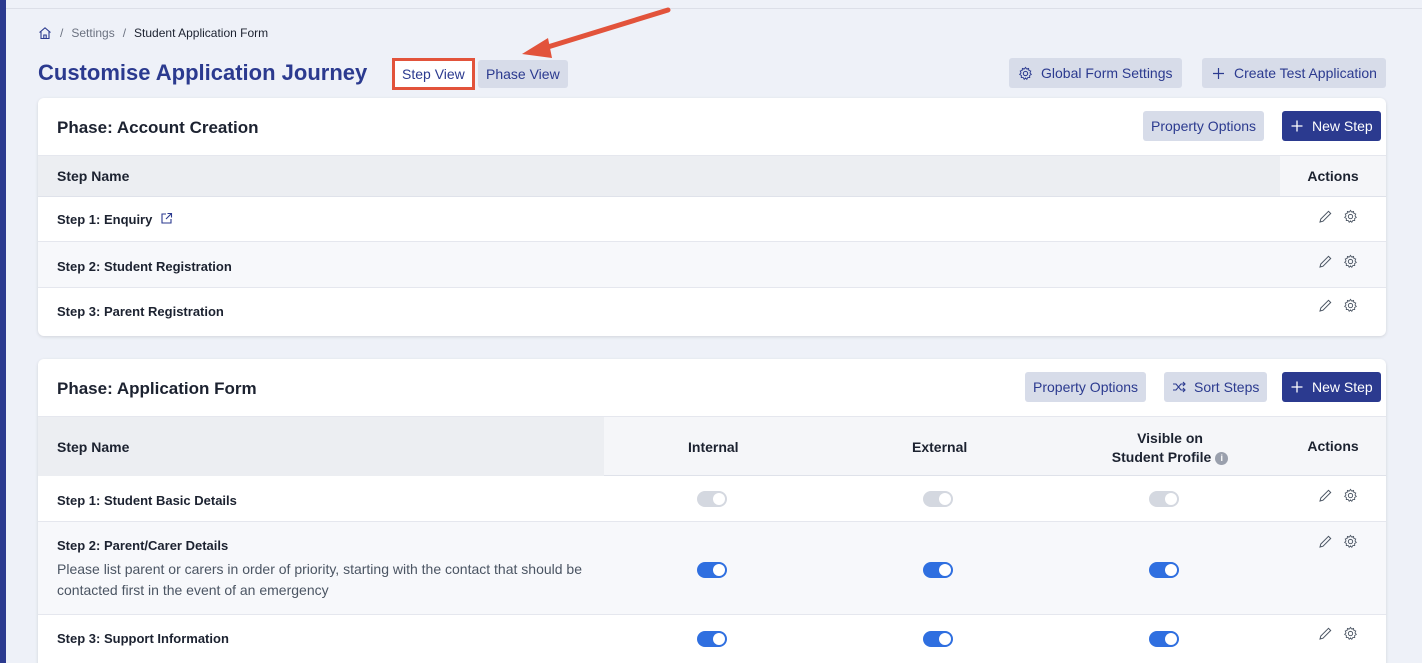  Describe the element at coordinates (1161, 457) in the screenshot. I see `column-header-visible-text: Student Profile` at that location.